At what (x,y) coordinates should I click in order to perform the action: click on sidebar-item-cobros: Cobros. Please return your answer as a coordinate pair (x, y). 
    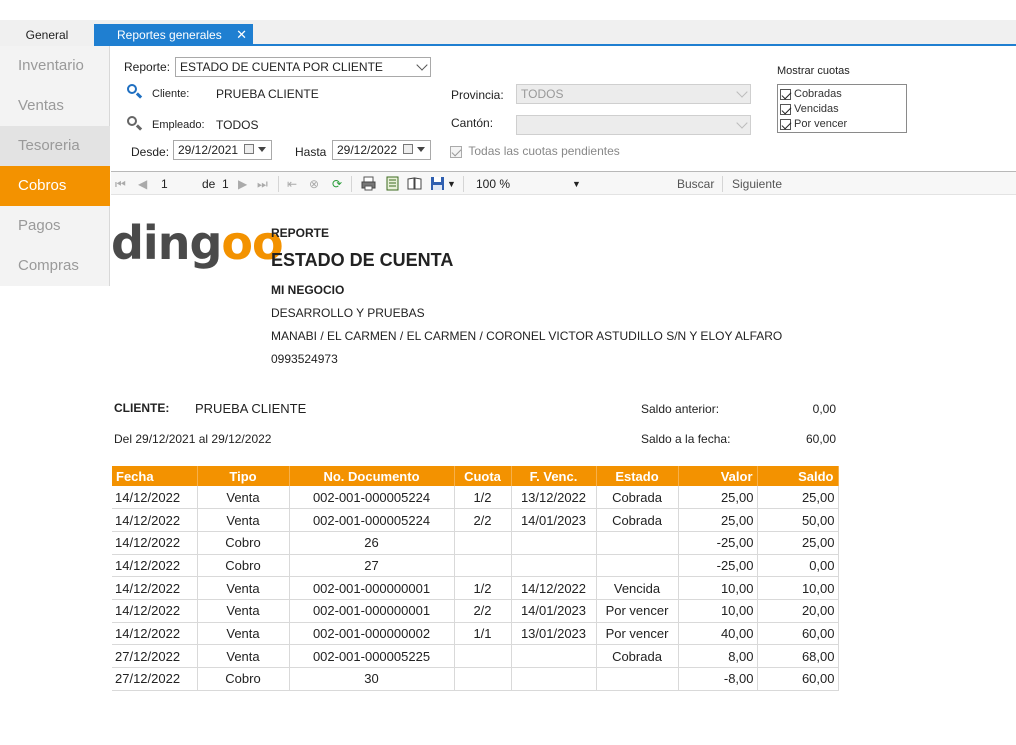
    Looking at the image, I should click on (55, 186).